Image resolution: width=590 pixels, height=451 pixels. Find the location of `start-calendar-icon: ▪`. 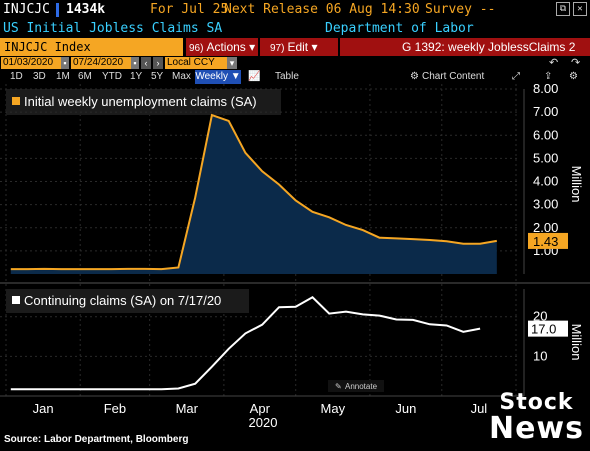

start-calendar-icon: ▪ is located at coordinates (65, 63).